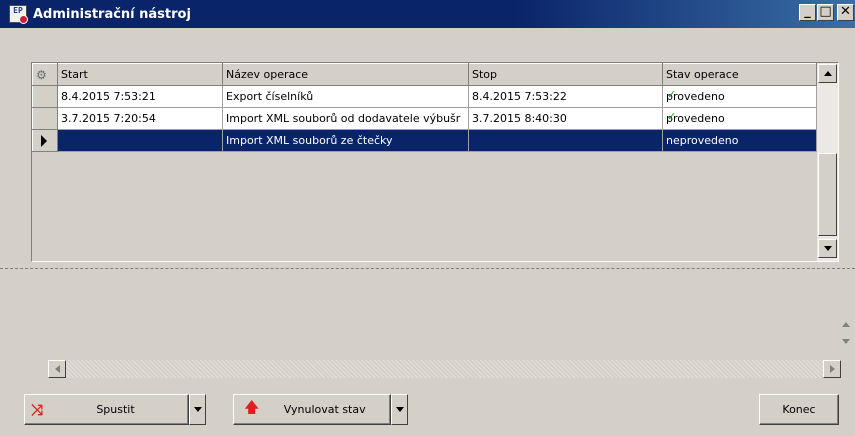 The height and width of the screenshot is (436, 855). Describe the element at coordinates (739, 140) in the screenshot. I see `cell-status: neprovedeno` at that location.